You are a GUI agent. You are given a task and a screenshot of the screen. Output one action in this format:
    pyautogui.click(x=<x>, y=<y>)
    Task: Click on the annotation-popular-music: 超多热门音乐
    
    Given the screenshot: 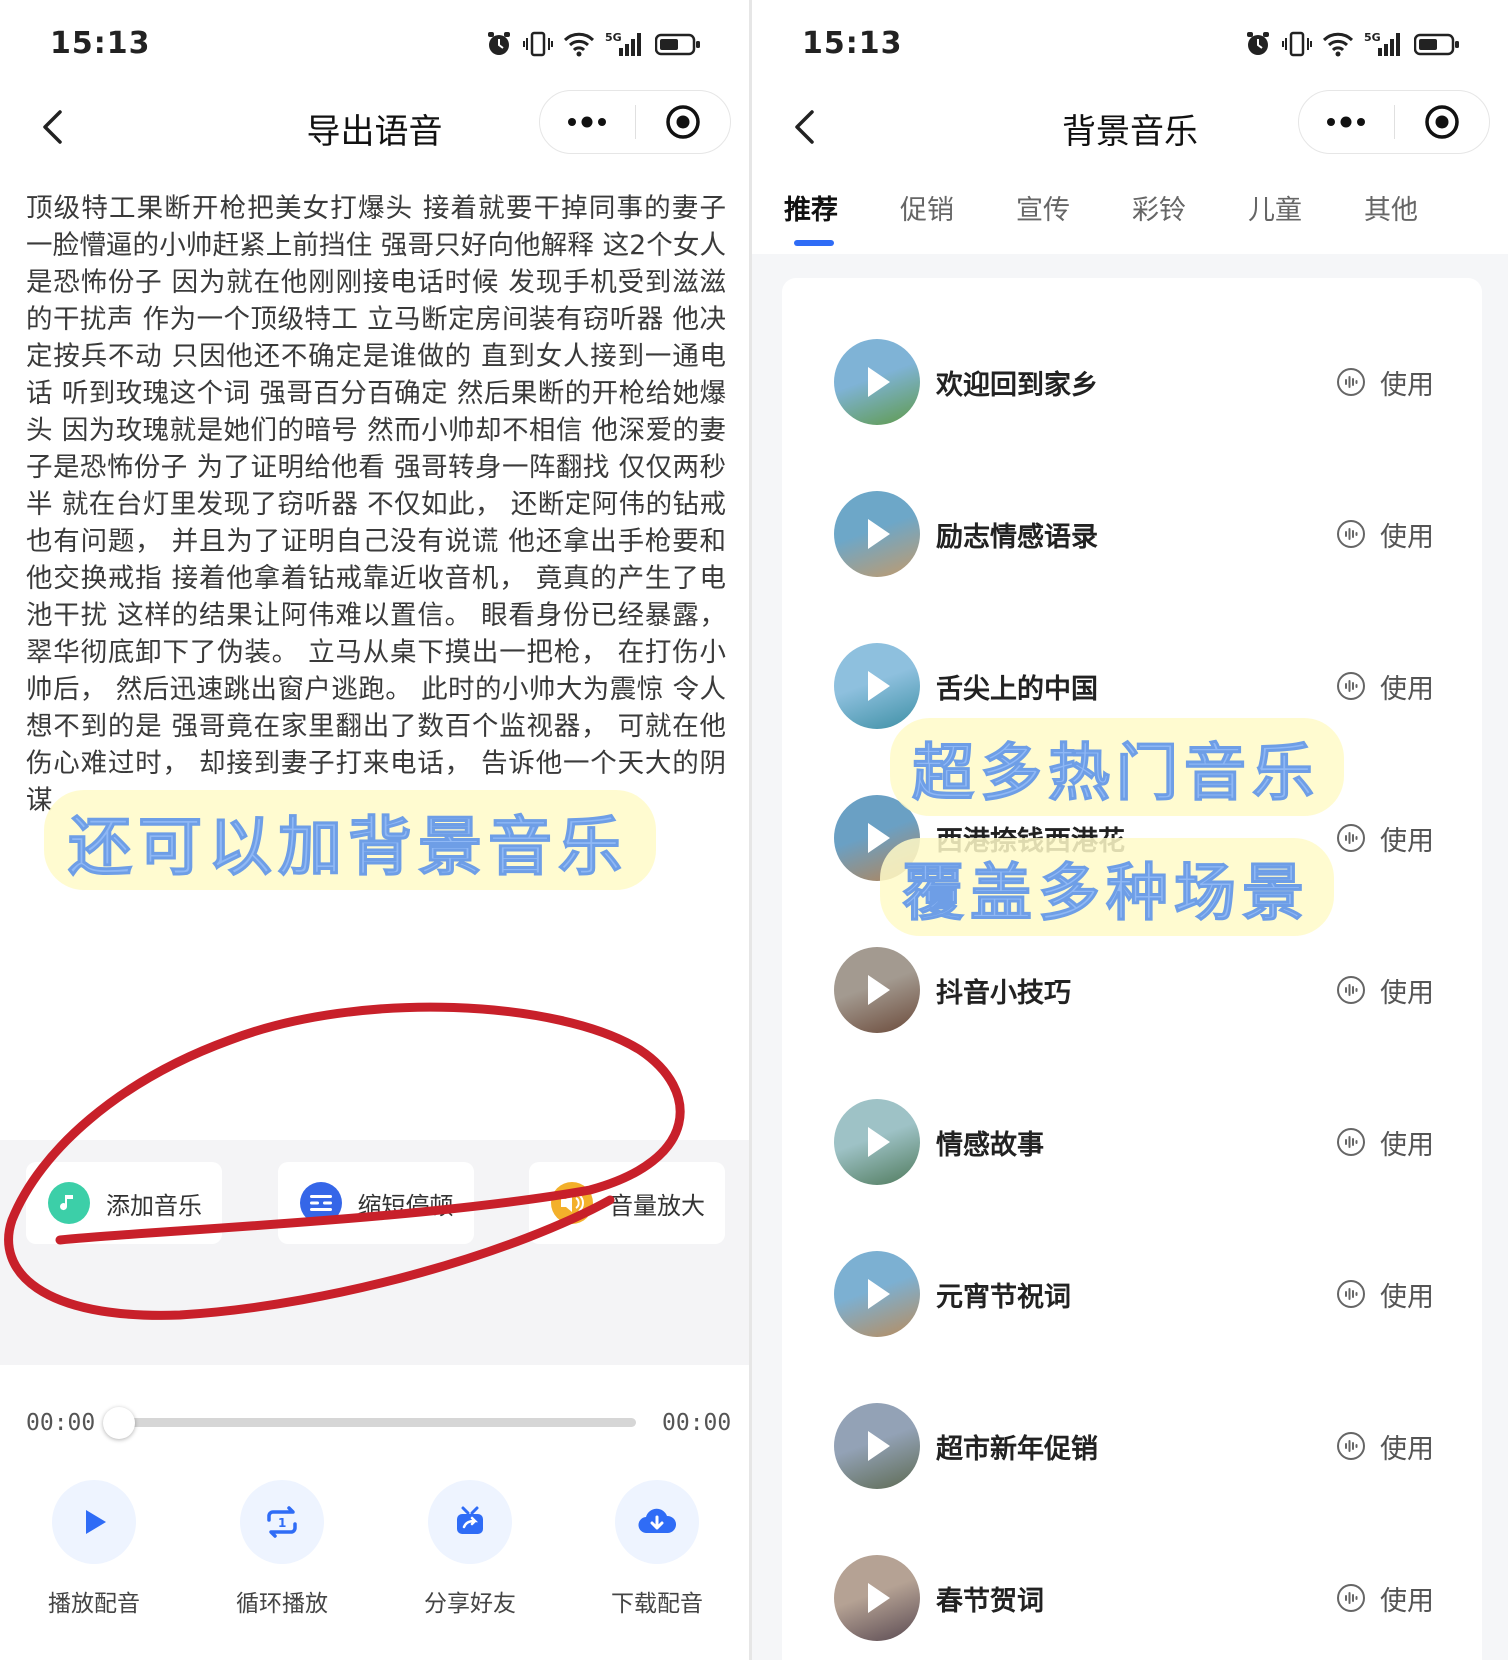 What is the action you would take?
    pyautogui.click(x=1117, y=767)
    